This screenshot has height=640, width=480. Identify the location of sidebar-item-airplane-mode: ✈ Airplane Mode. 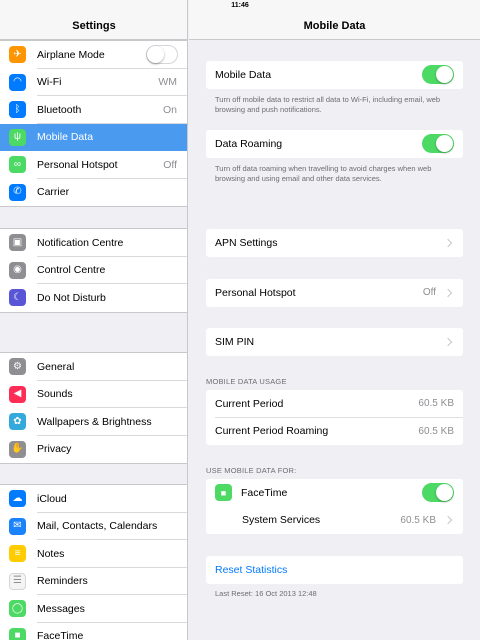
(93, 55).